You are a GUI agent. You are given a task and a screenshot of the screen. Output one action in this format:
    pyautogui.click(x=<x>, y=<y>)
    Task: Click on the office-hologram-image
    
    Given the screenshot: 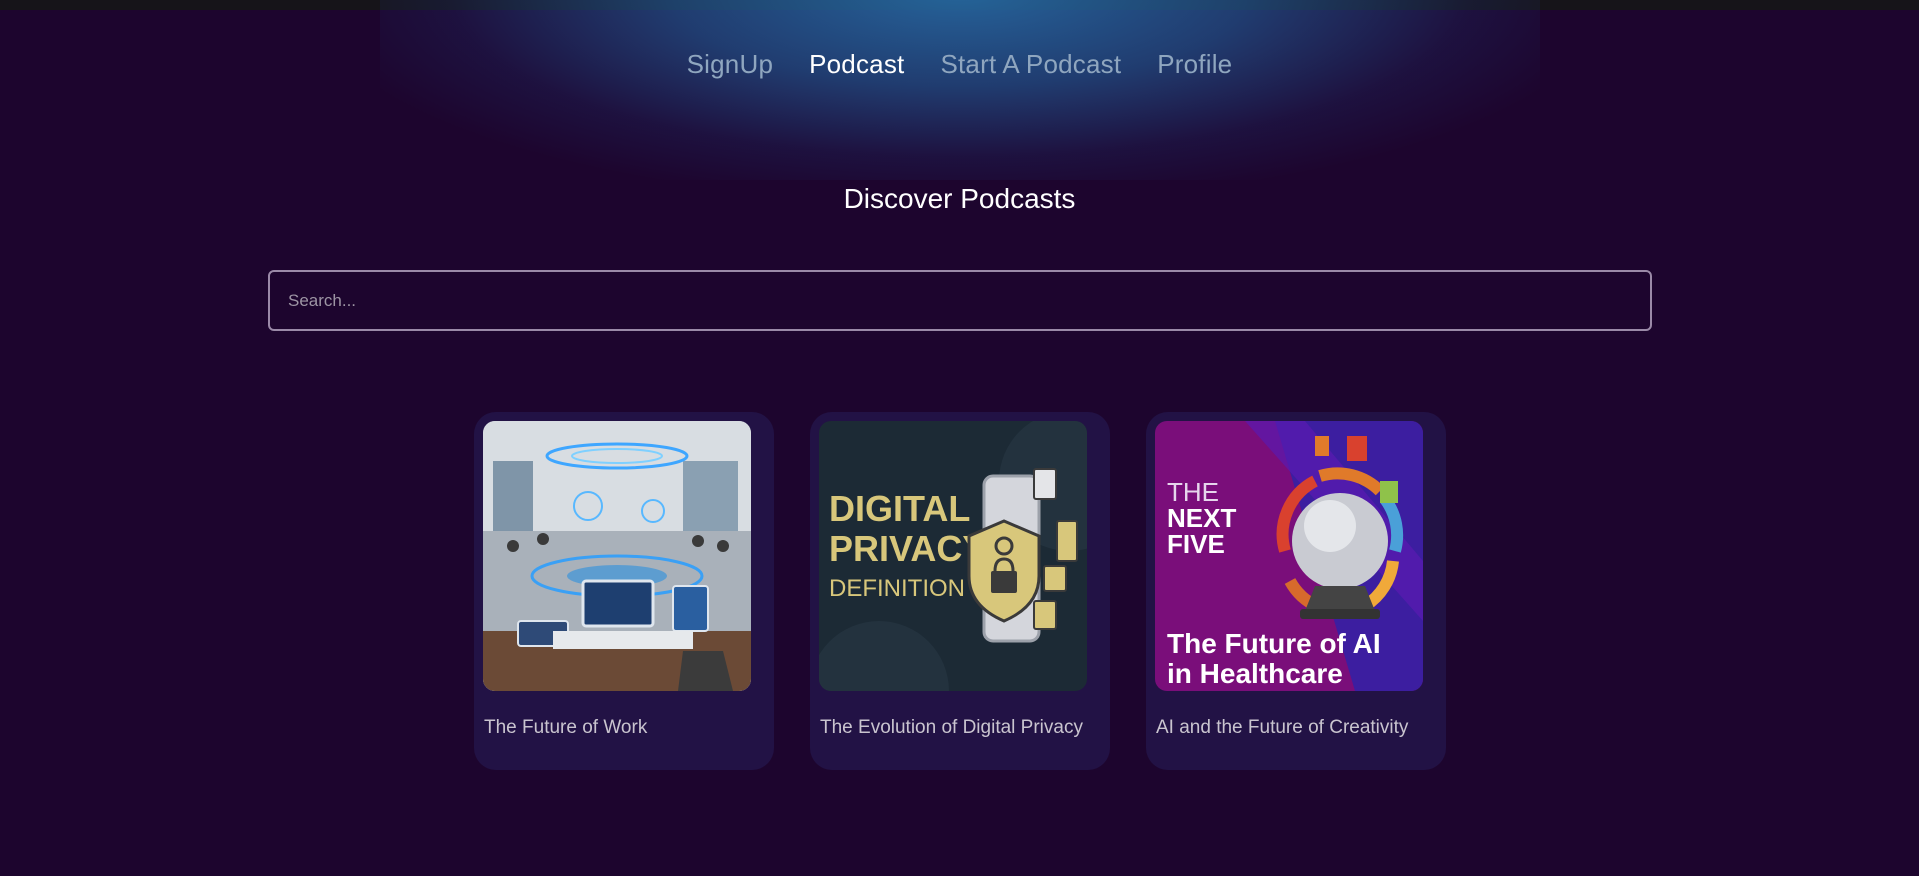 What is the action you would take?
    pyautogui.click(x=617, y=556)
    